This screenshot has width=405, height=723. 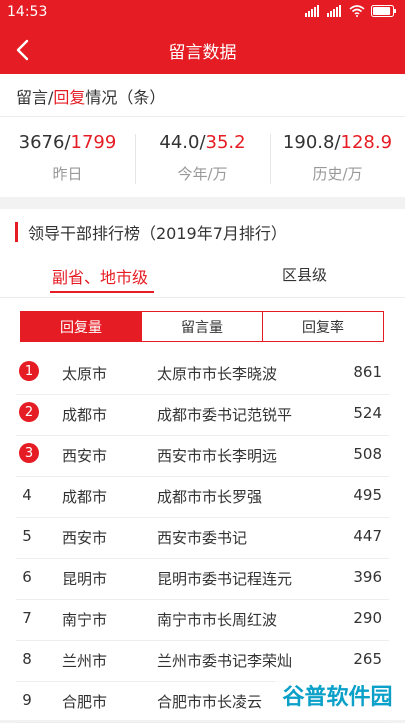 I want to click on rank-badge: 1, so click(x=29, y=371).